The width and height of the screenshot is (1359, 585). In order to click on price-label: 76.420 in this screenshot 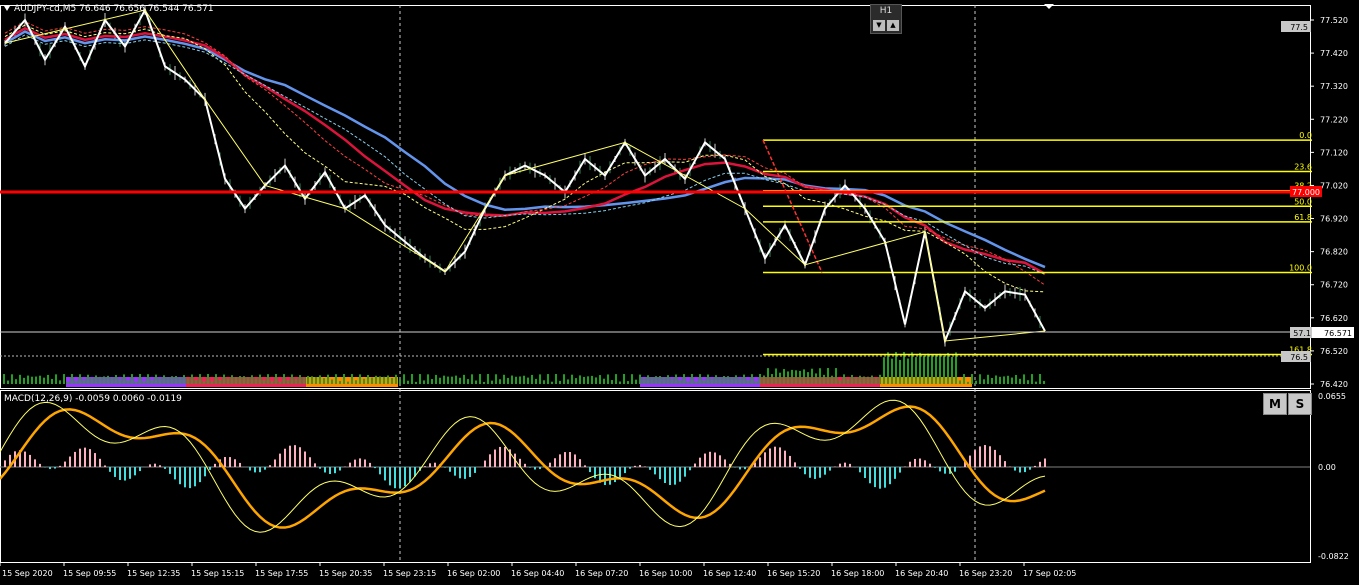, I will do `click(1334, 384)`.